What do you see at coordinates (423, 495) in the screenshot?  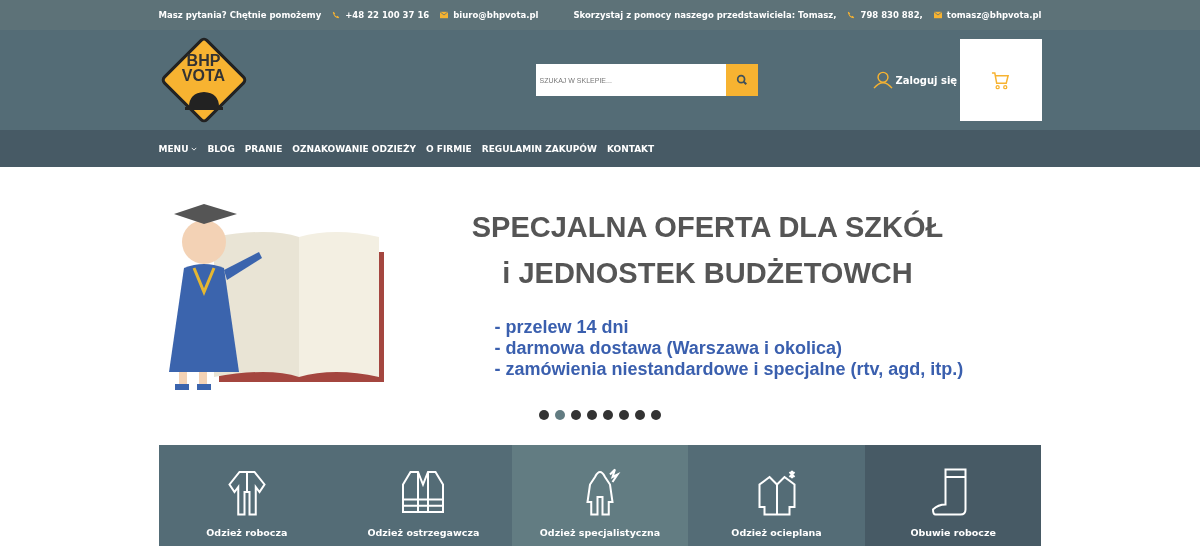 I see `category-tile: Odzież ostrzegawcza` at bounding box center [423, 495].